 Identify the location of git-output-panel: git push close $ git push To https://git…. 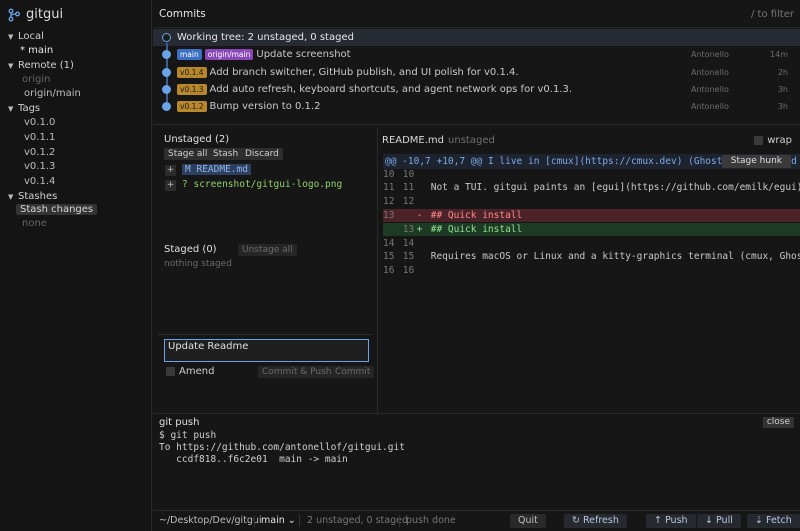
(476, 461).